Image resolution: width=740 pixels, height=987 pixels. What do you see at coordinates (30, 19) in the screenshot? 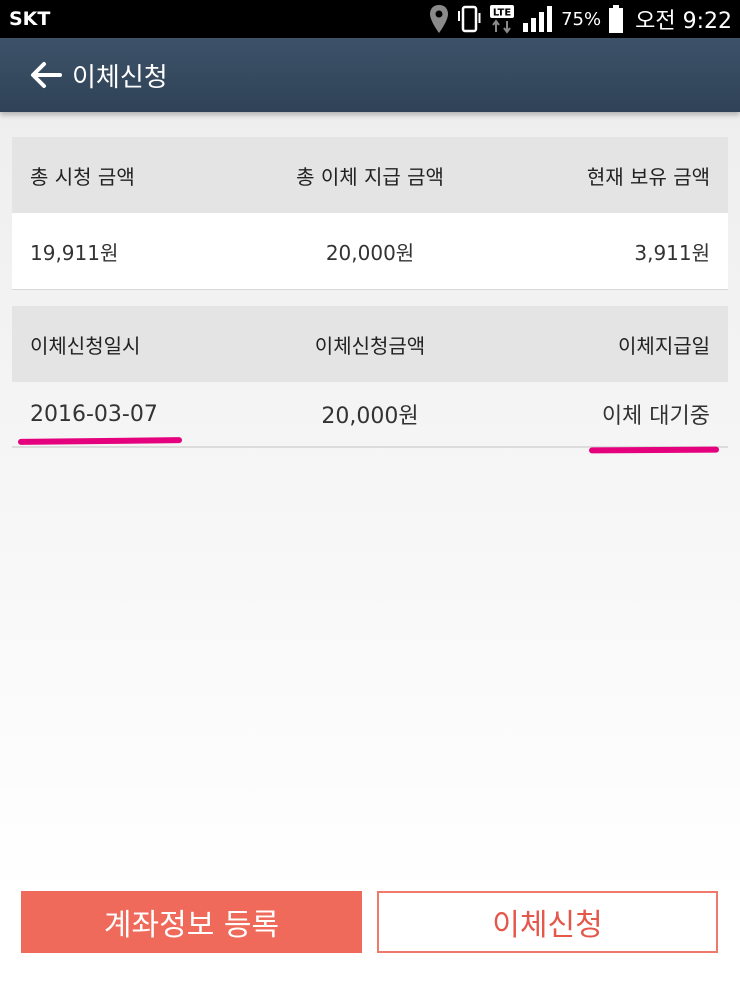
I see `carrier-label: SKT` at bounding box center [30, 19].